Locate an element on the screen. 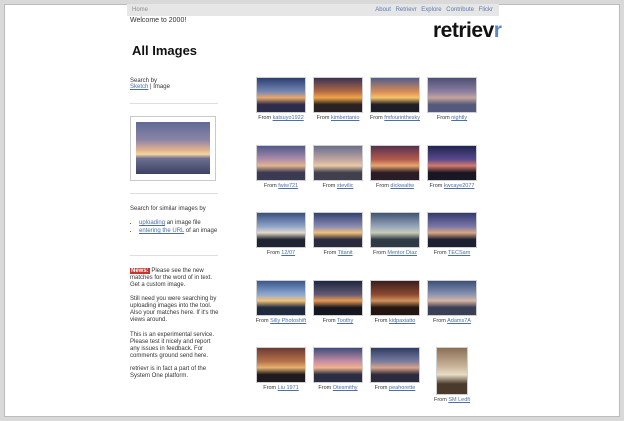 This screenshot has height=421, width=624. query-image is located at coordinates (173, 148).